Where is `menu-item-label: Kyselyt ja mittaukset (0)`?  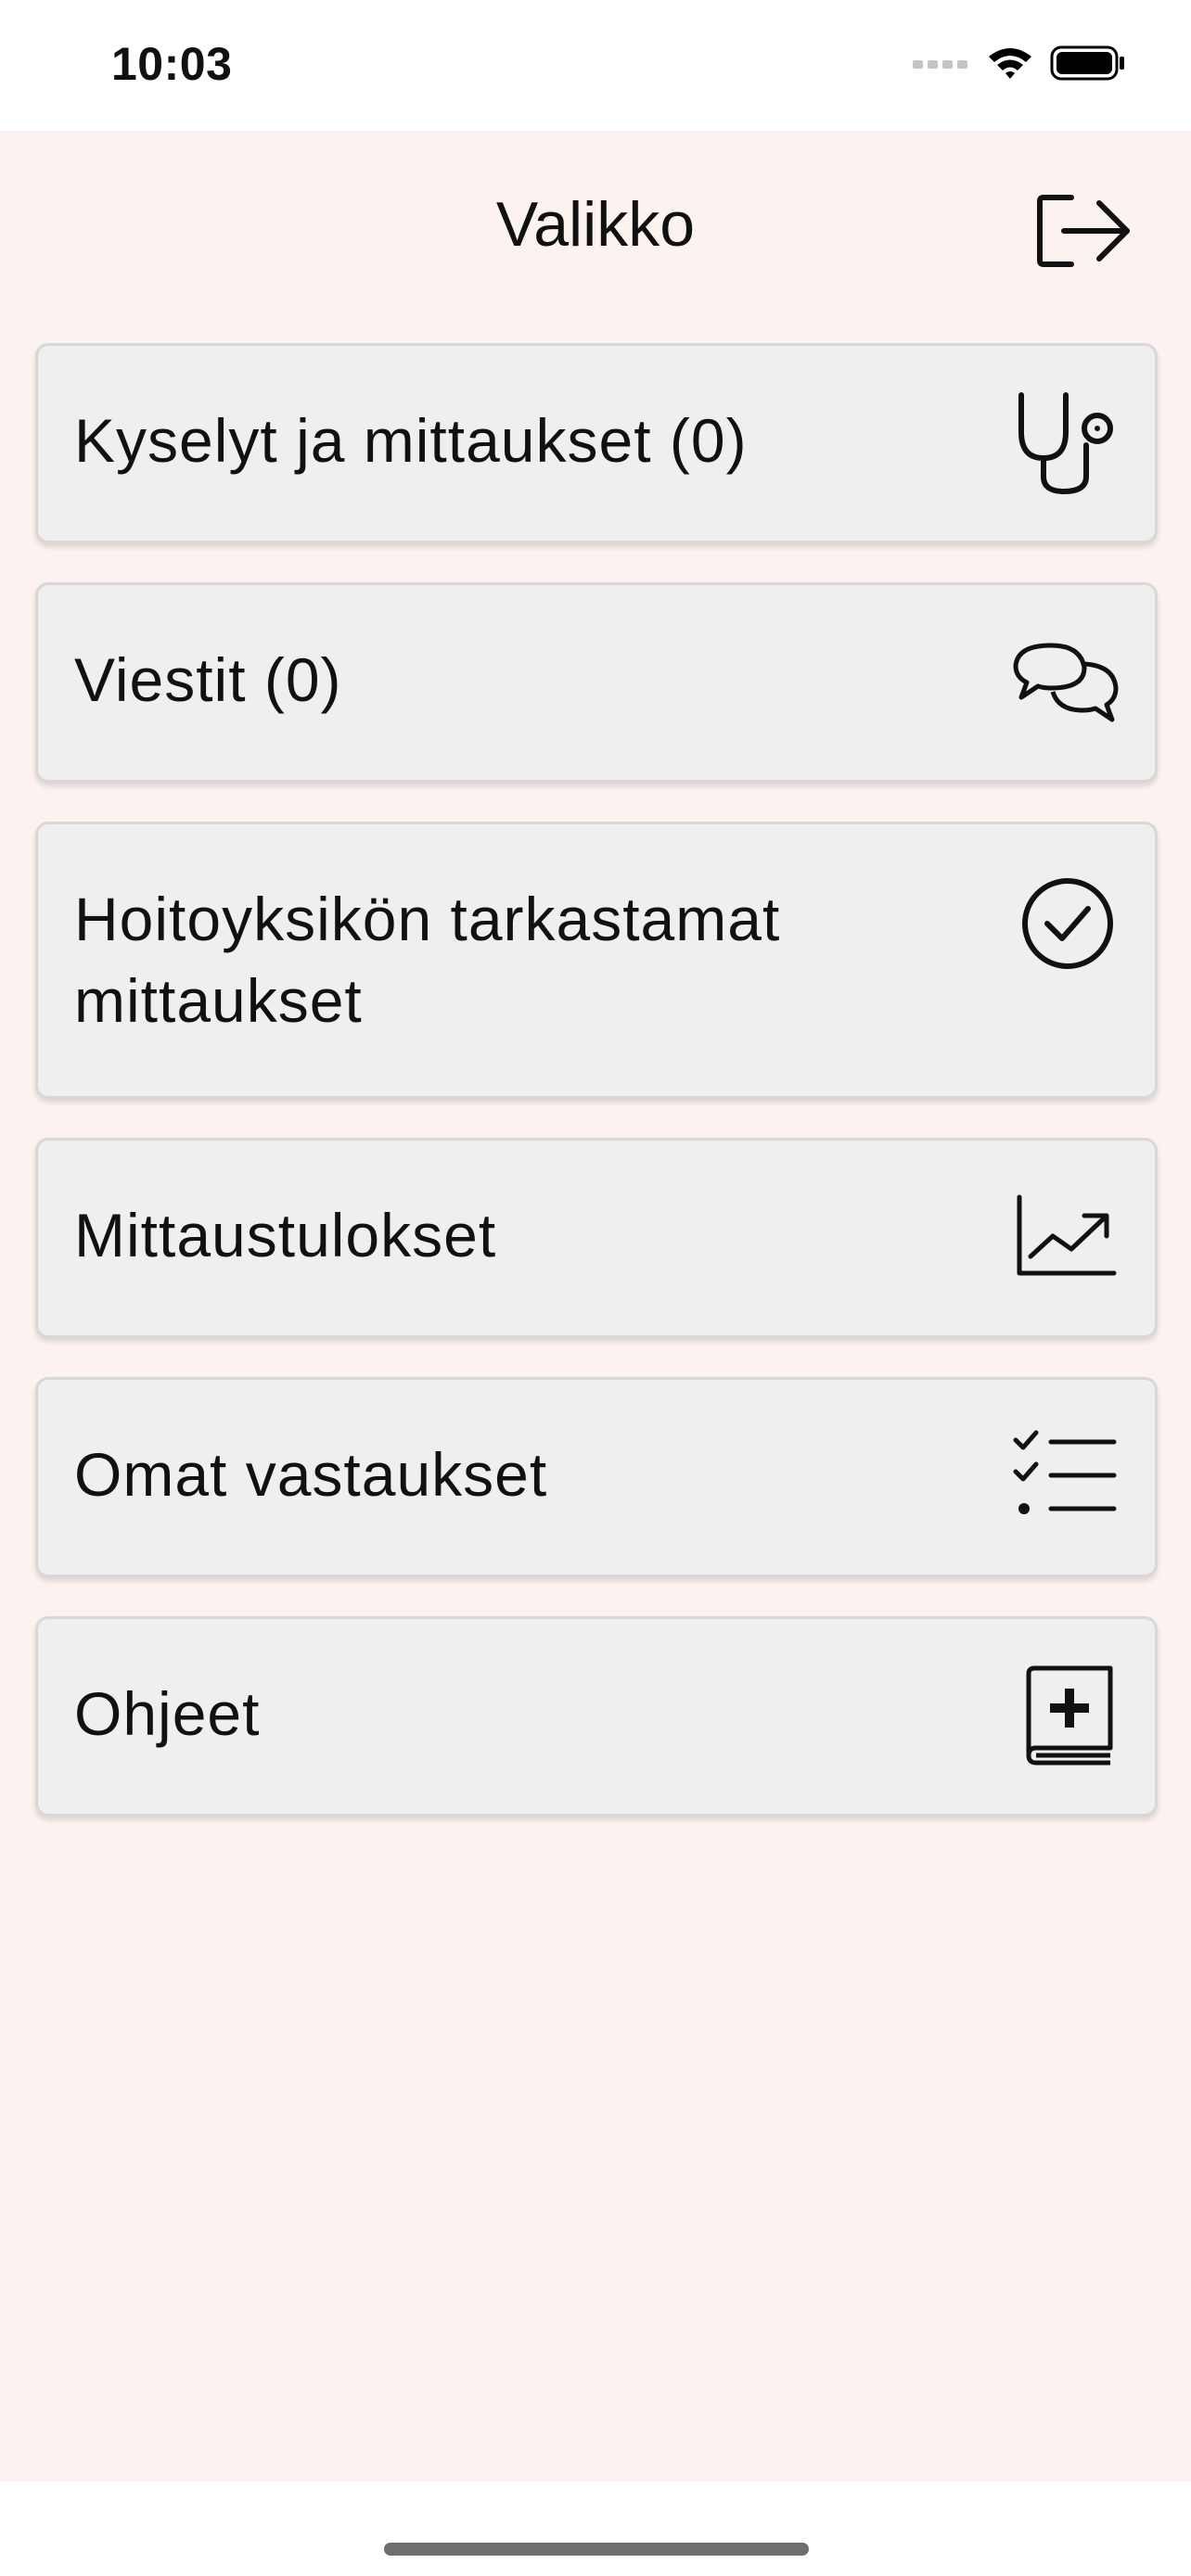 menu-item-label: Kyselyt ja mittaukset (0) is located at coordinates (411, 440).